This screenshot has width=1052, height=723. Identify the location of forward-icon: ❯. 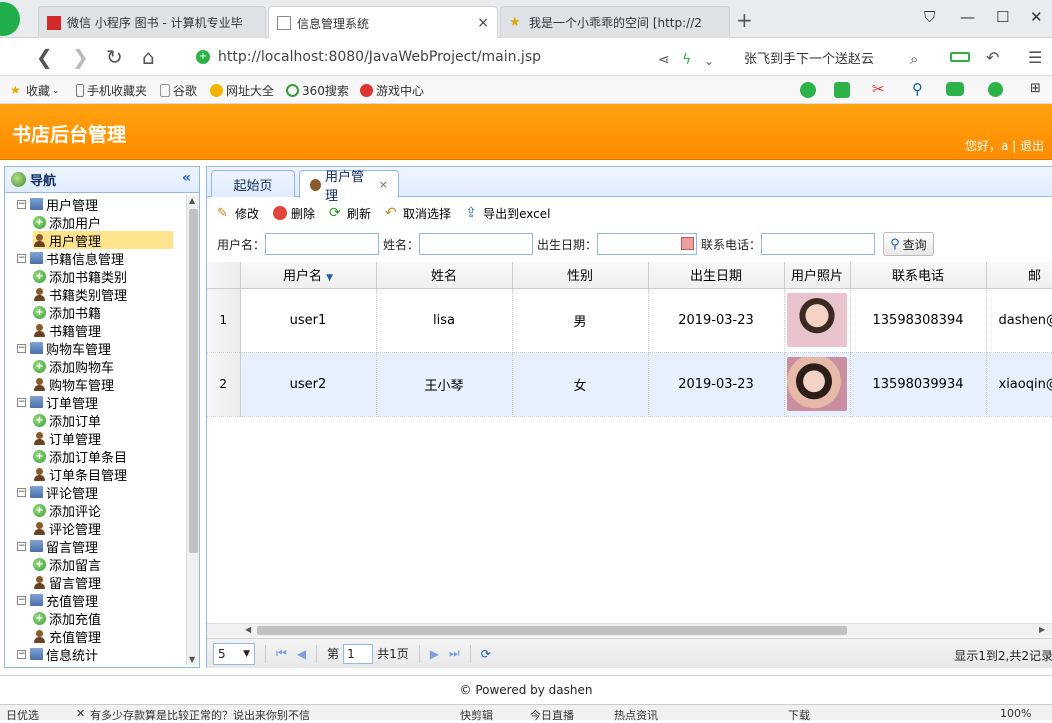
(80, 57).